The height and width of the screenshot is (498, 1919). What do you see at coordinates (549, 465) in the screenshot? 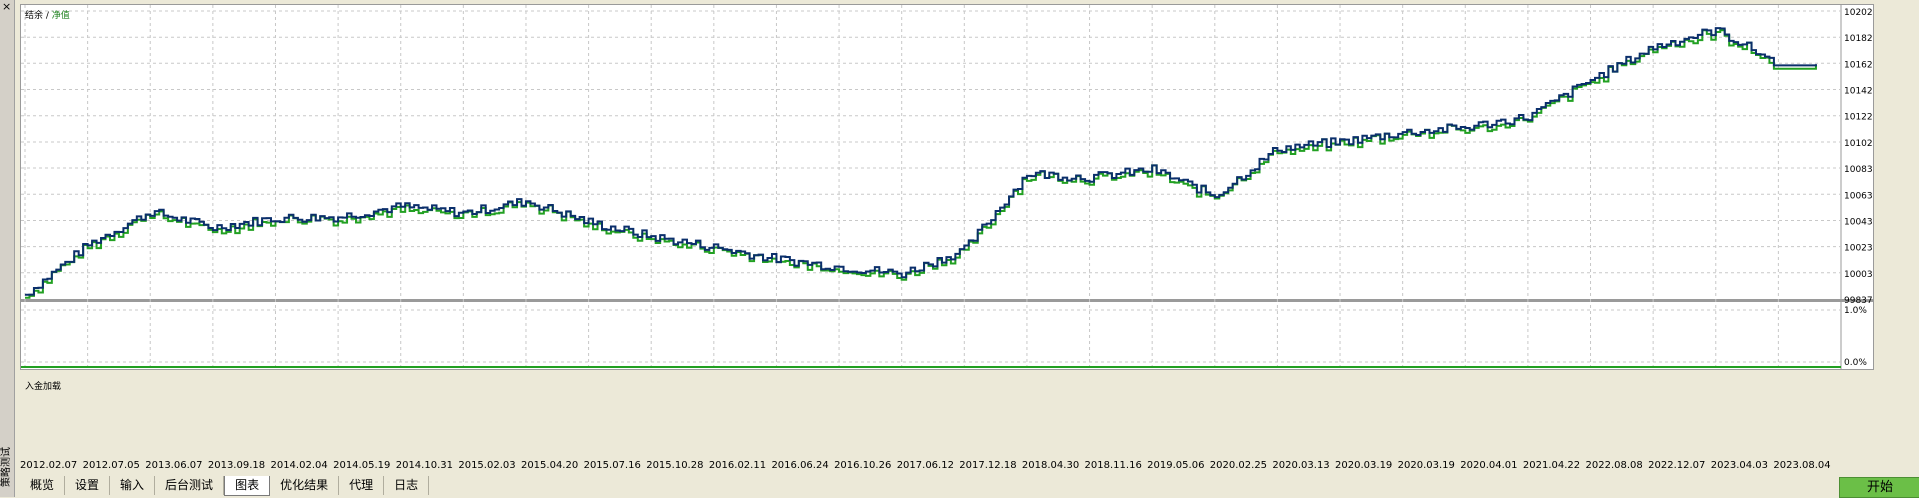
I see `x-tick-label: 2015.04.20` at bounding box center [549, 465].